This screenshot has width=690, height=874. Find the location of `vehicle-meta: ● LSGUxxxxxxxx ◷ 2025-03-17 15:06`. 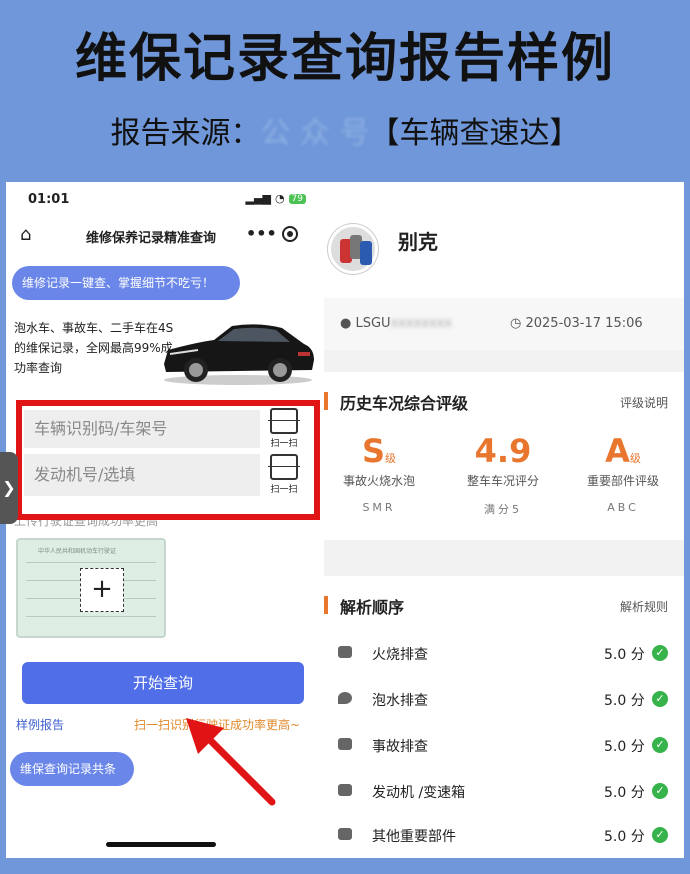

vehicle-meta: ● LSGUxxxxxxxx ◷ 2025-03-17 15:06 is located at coordinates (504, 324).